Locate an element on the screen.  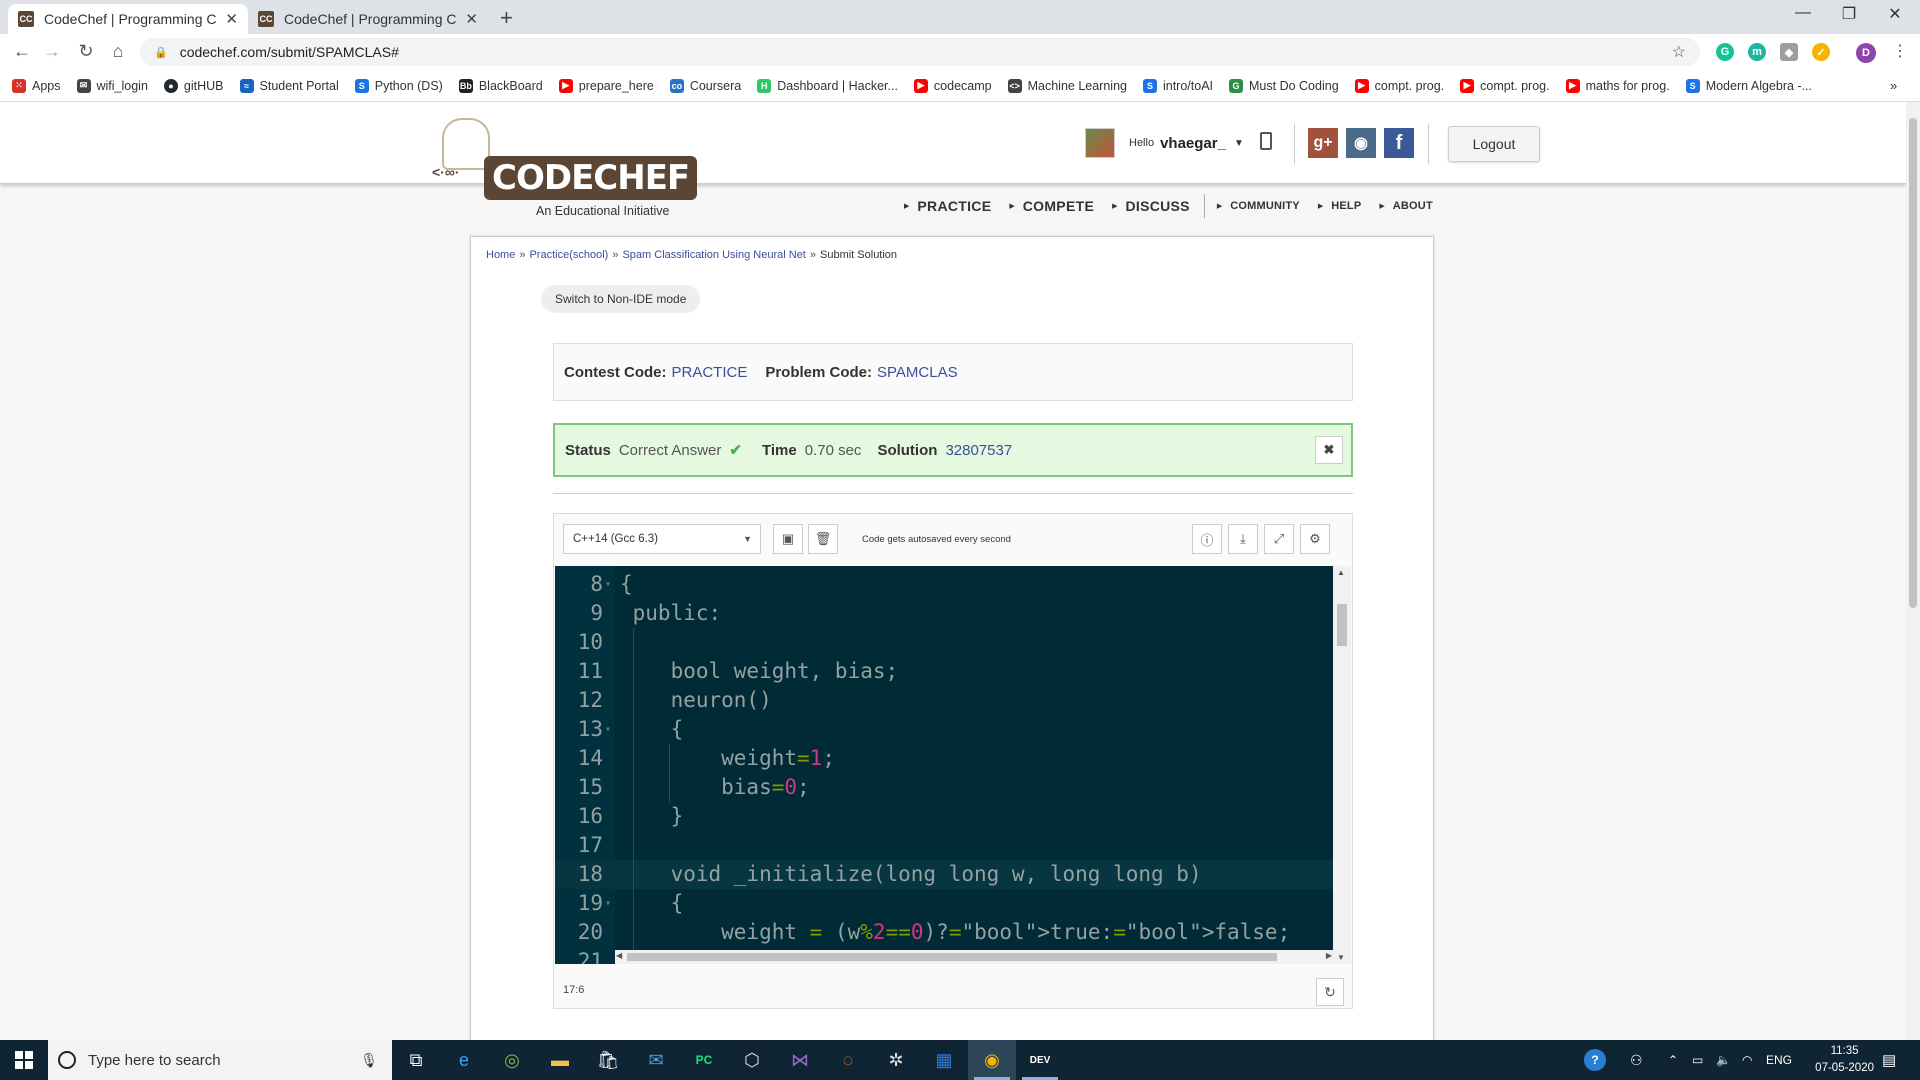
chevron-up-icon: ⌃ is located at coordinates (1673, 1060).